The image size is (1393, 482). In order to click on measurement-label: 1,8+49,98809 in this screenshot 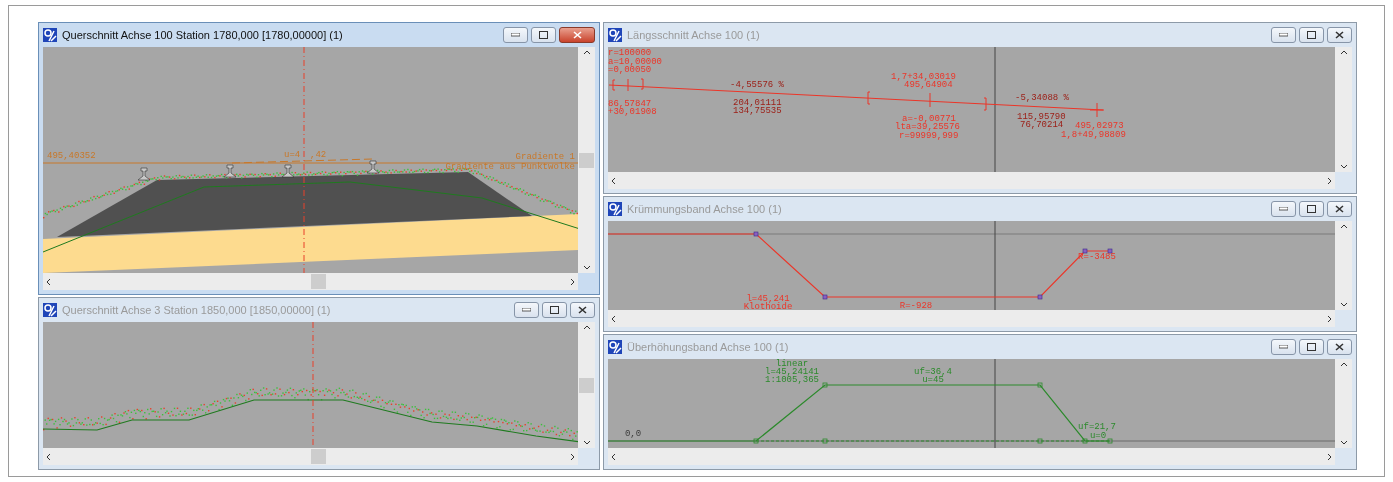, I will do `click(1093, 135)`.